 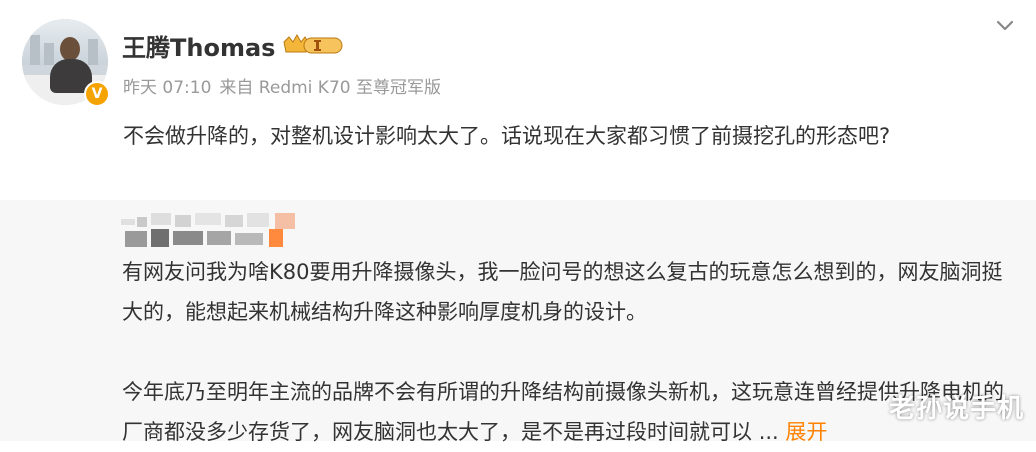 I want to click on post-time: 昨天 07:10, so click(x=167, y=88).